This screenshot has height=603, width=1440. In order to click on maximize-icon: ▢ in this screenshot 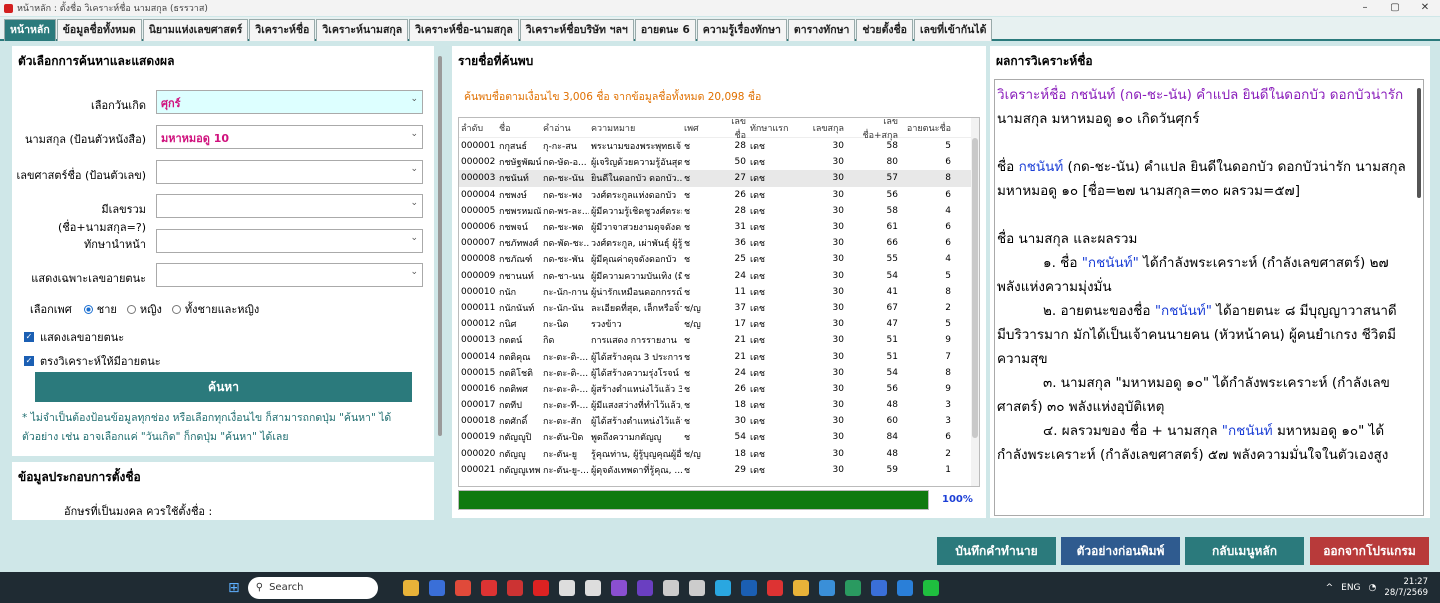, I will do `click(1395, 8)`.